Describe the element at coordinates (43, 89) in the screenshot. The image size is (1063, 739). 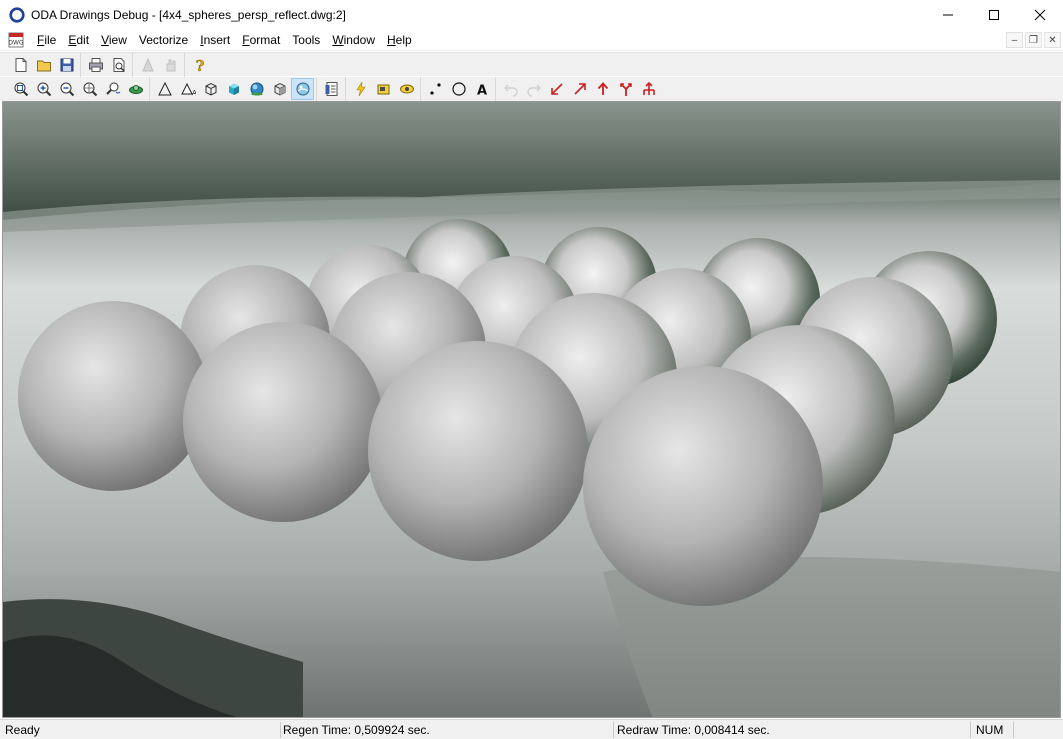
I see `zoom-in-button` at that location.